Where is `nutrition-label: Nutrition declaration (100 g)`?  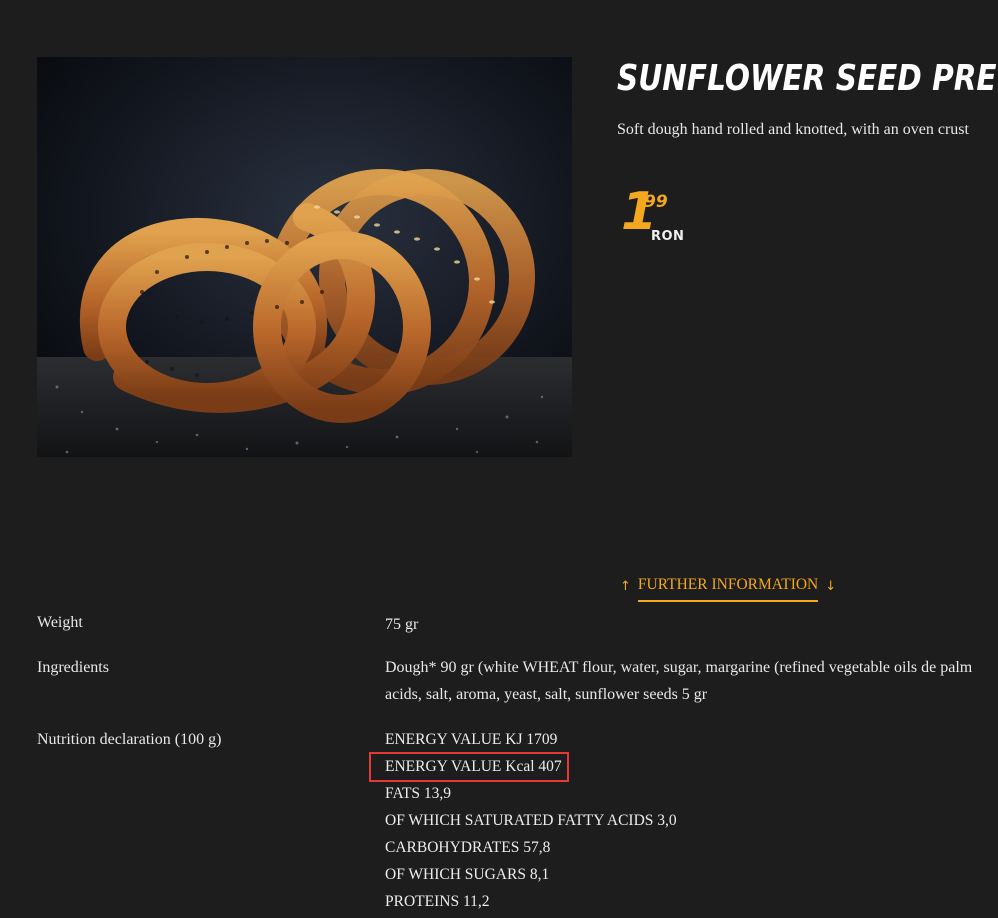
nutrition-label: Nutrition declaration (100 g) is located at coordinates (129, 739).